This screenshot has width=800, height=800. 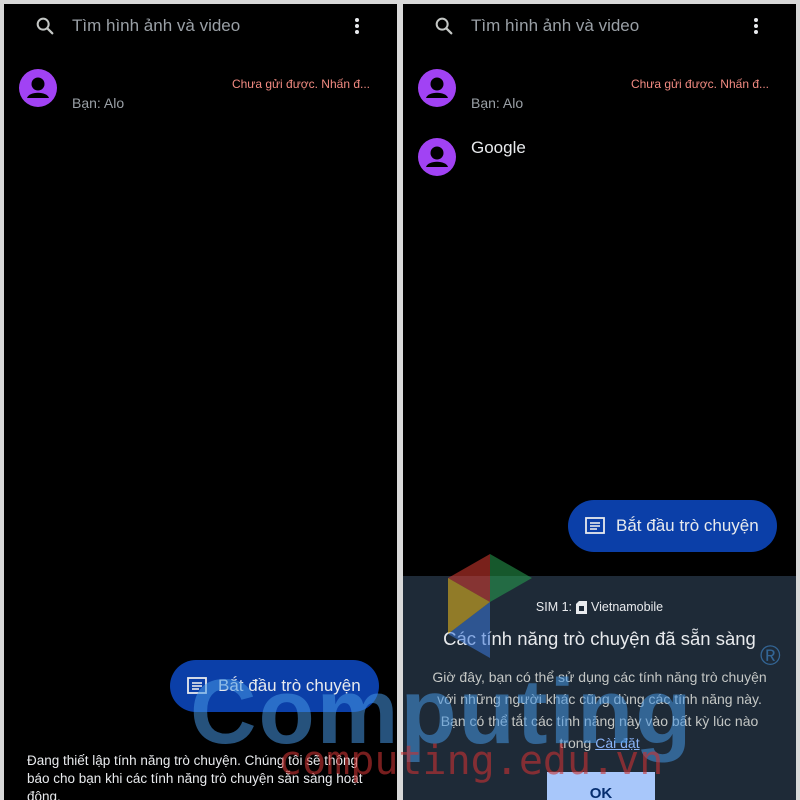 What do you see at coordinates (582, 607) in the screenshot?
I see `sim-card-icon` at bounding box center [582, 607].